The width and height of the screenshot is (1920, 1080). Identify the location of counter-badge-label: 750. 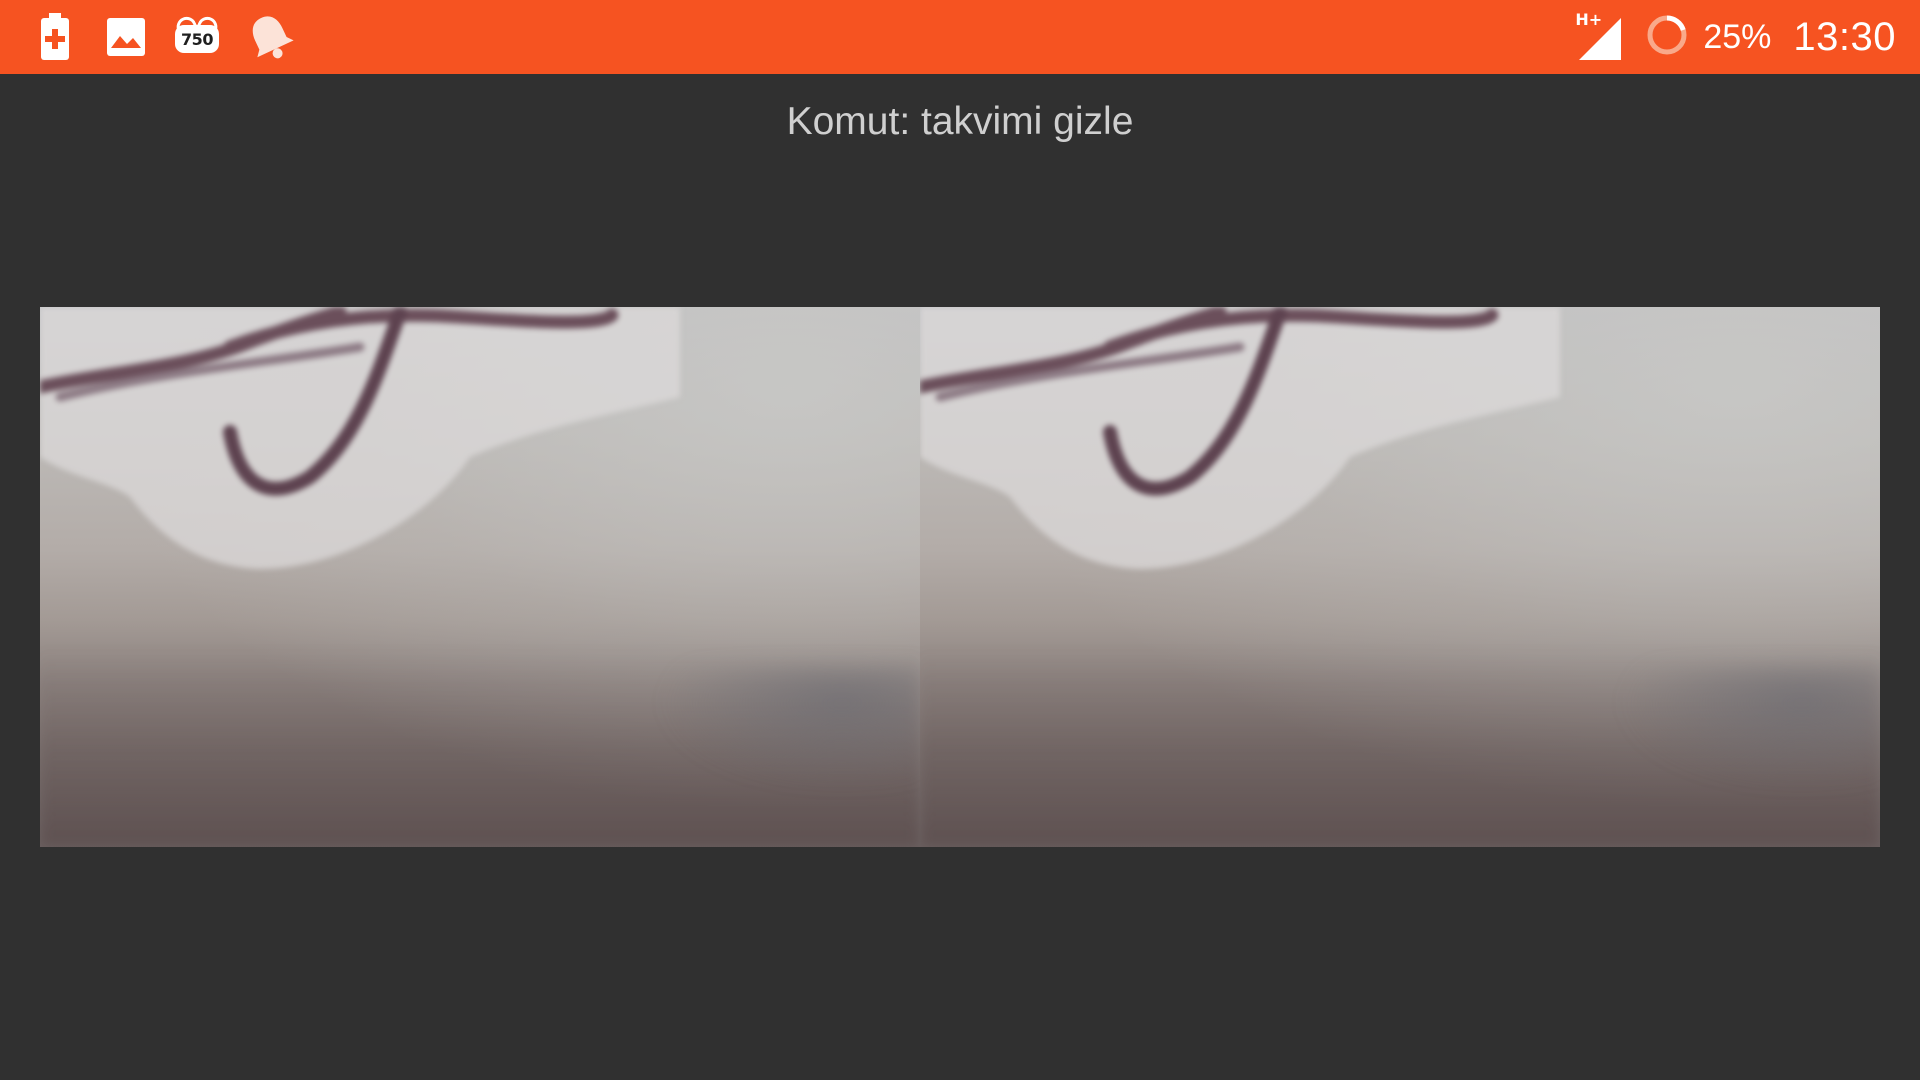
(197, 39).